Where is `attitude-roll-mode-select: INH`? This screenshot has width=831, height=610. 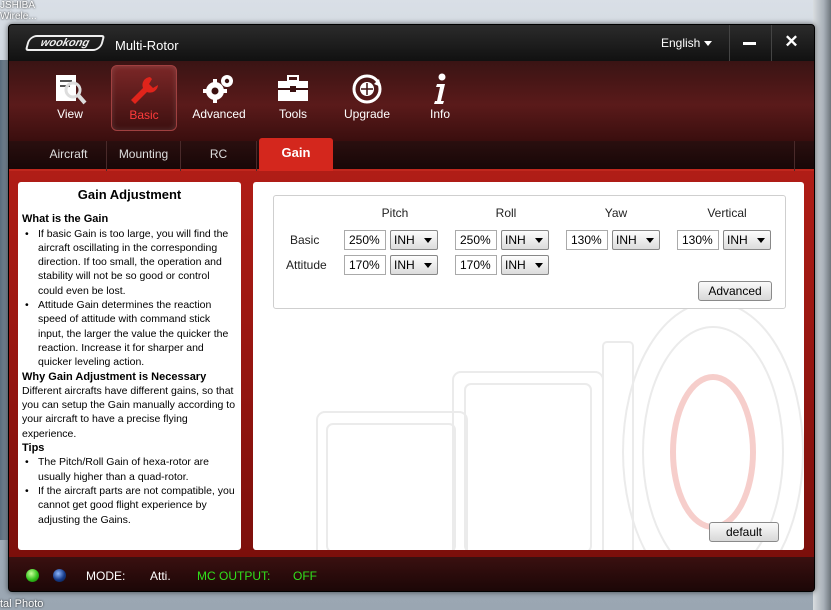
attitude-roll-mode-select: INH is located at coordinates (525, 265).